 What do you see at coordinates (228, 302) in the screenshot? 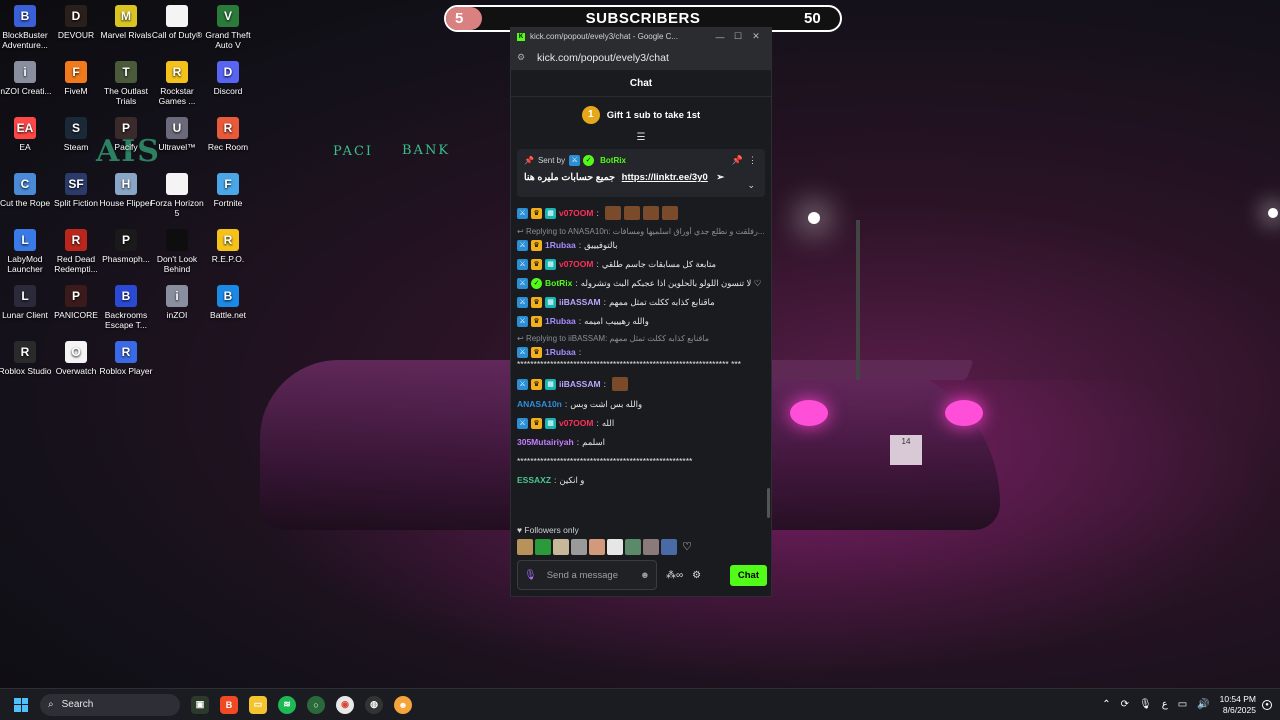
I see `desktop-icon: B Battle.net` at bounding box center [228, 302].